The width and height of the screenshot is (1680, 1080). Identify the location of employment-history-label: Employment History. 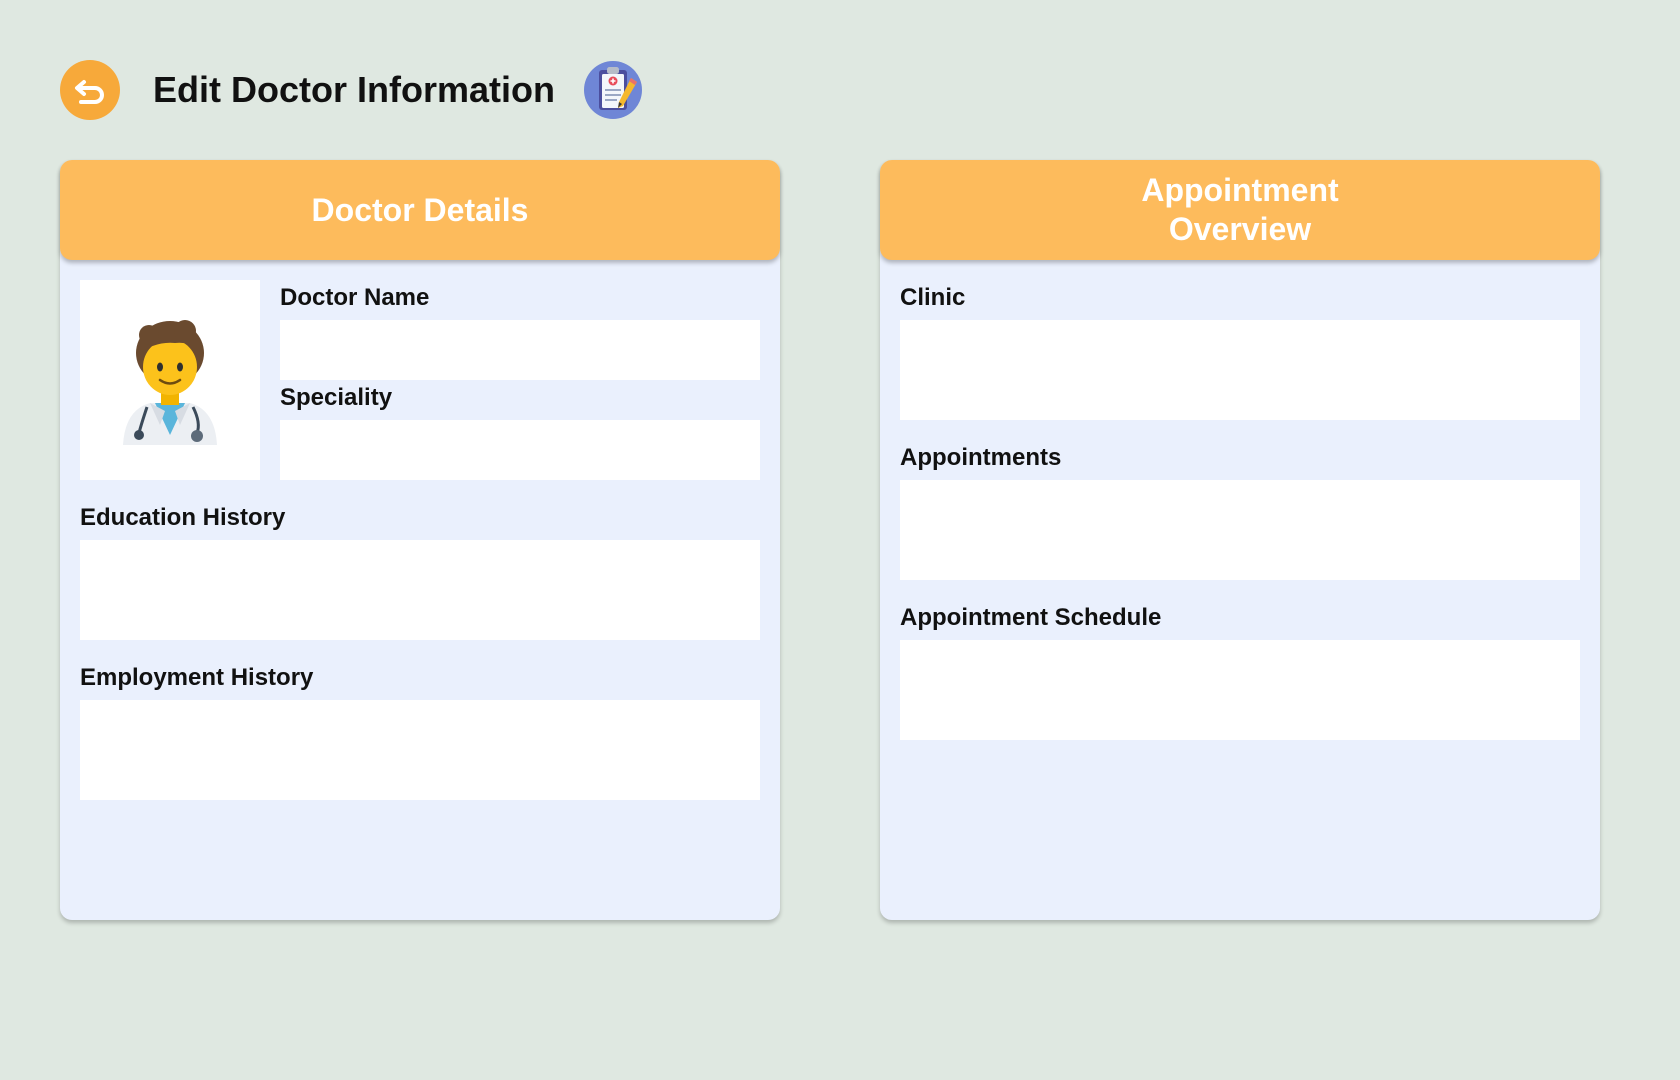
(197, 677).